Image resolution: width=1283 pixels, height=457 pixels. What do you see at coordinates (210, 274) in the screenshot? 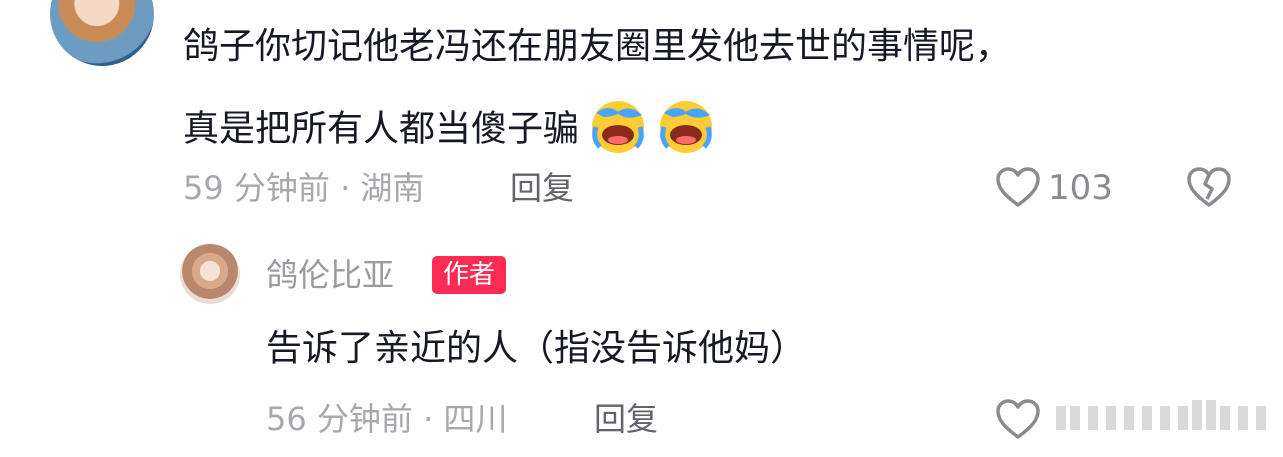
I see `author-avatar` at bounding box center [210, 274].